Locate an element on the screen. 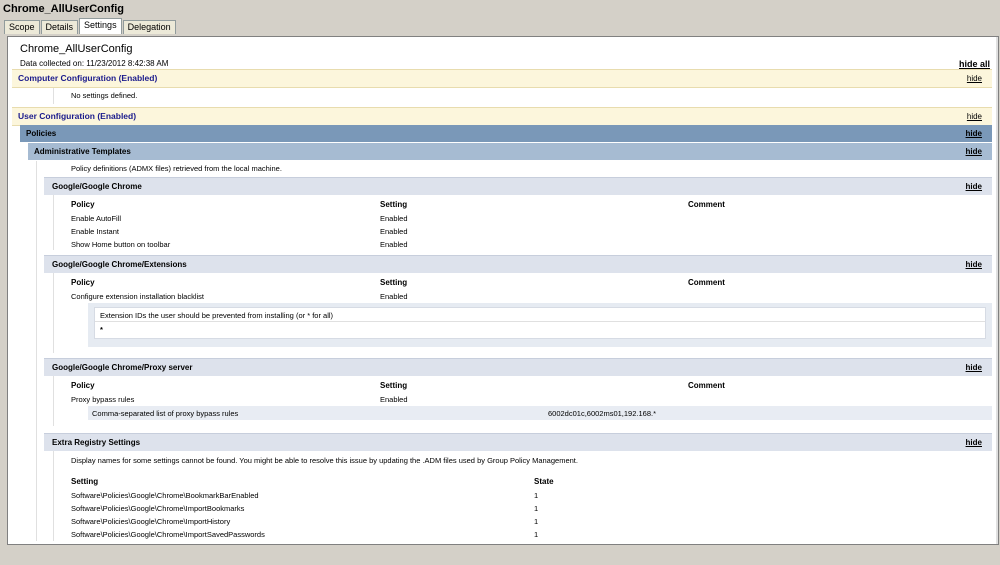 Image resolution: width=1000 pixels, height=565 pixels. tab-details: Details is located at coordinates (59, 27).